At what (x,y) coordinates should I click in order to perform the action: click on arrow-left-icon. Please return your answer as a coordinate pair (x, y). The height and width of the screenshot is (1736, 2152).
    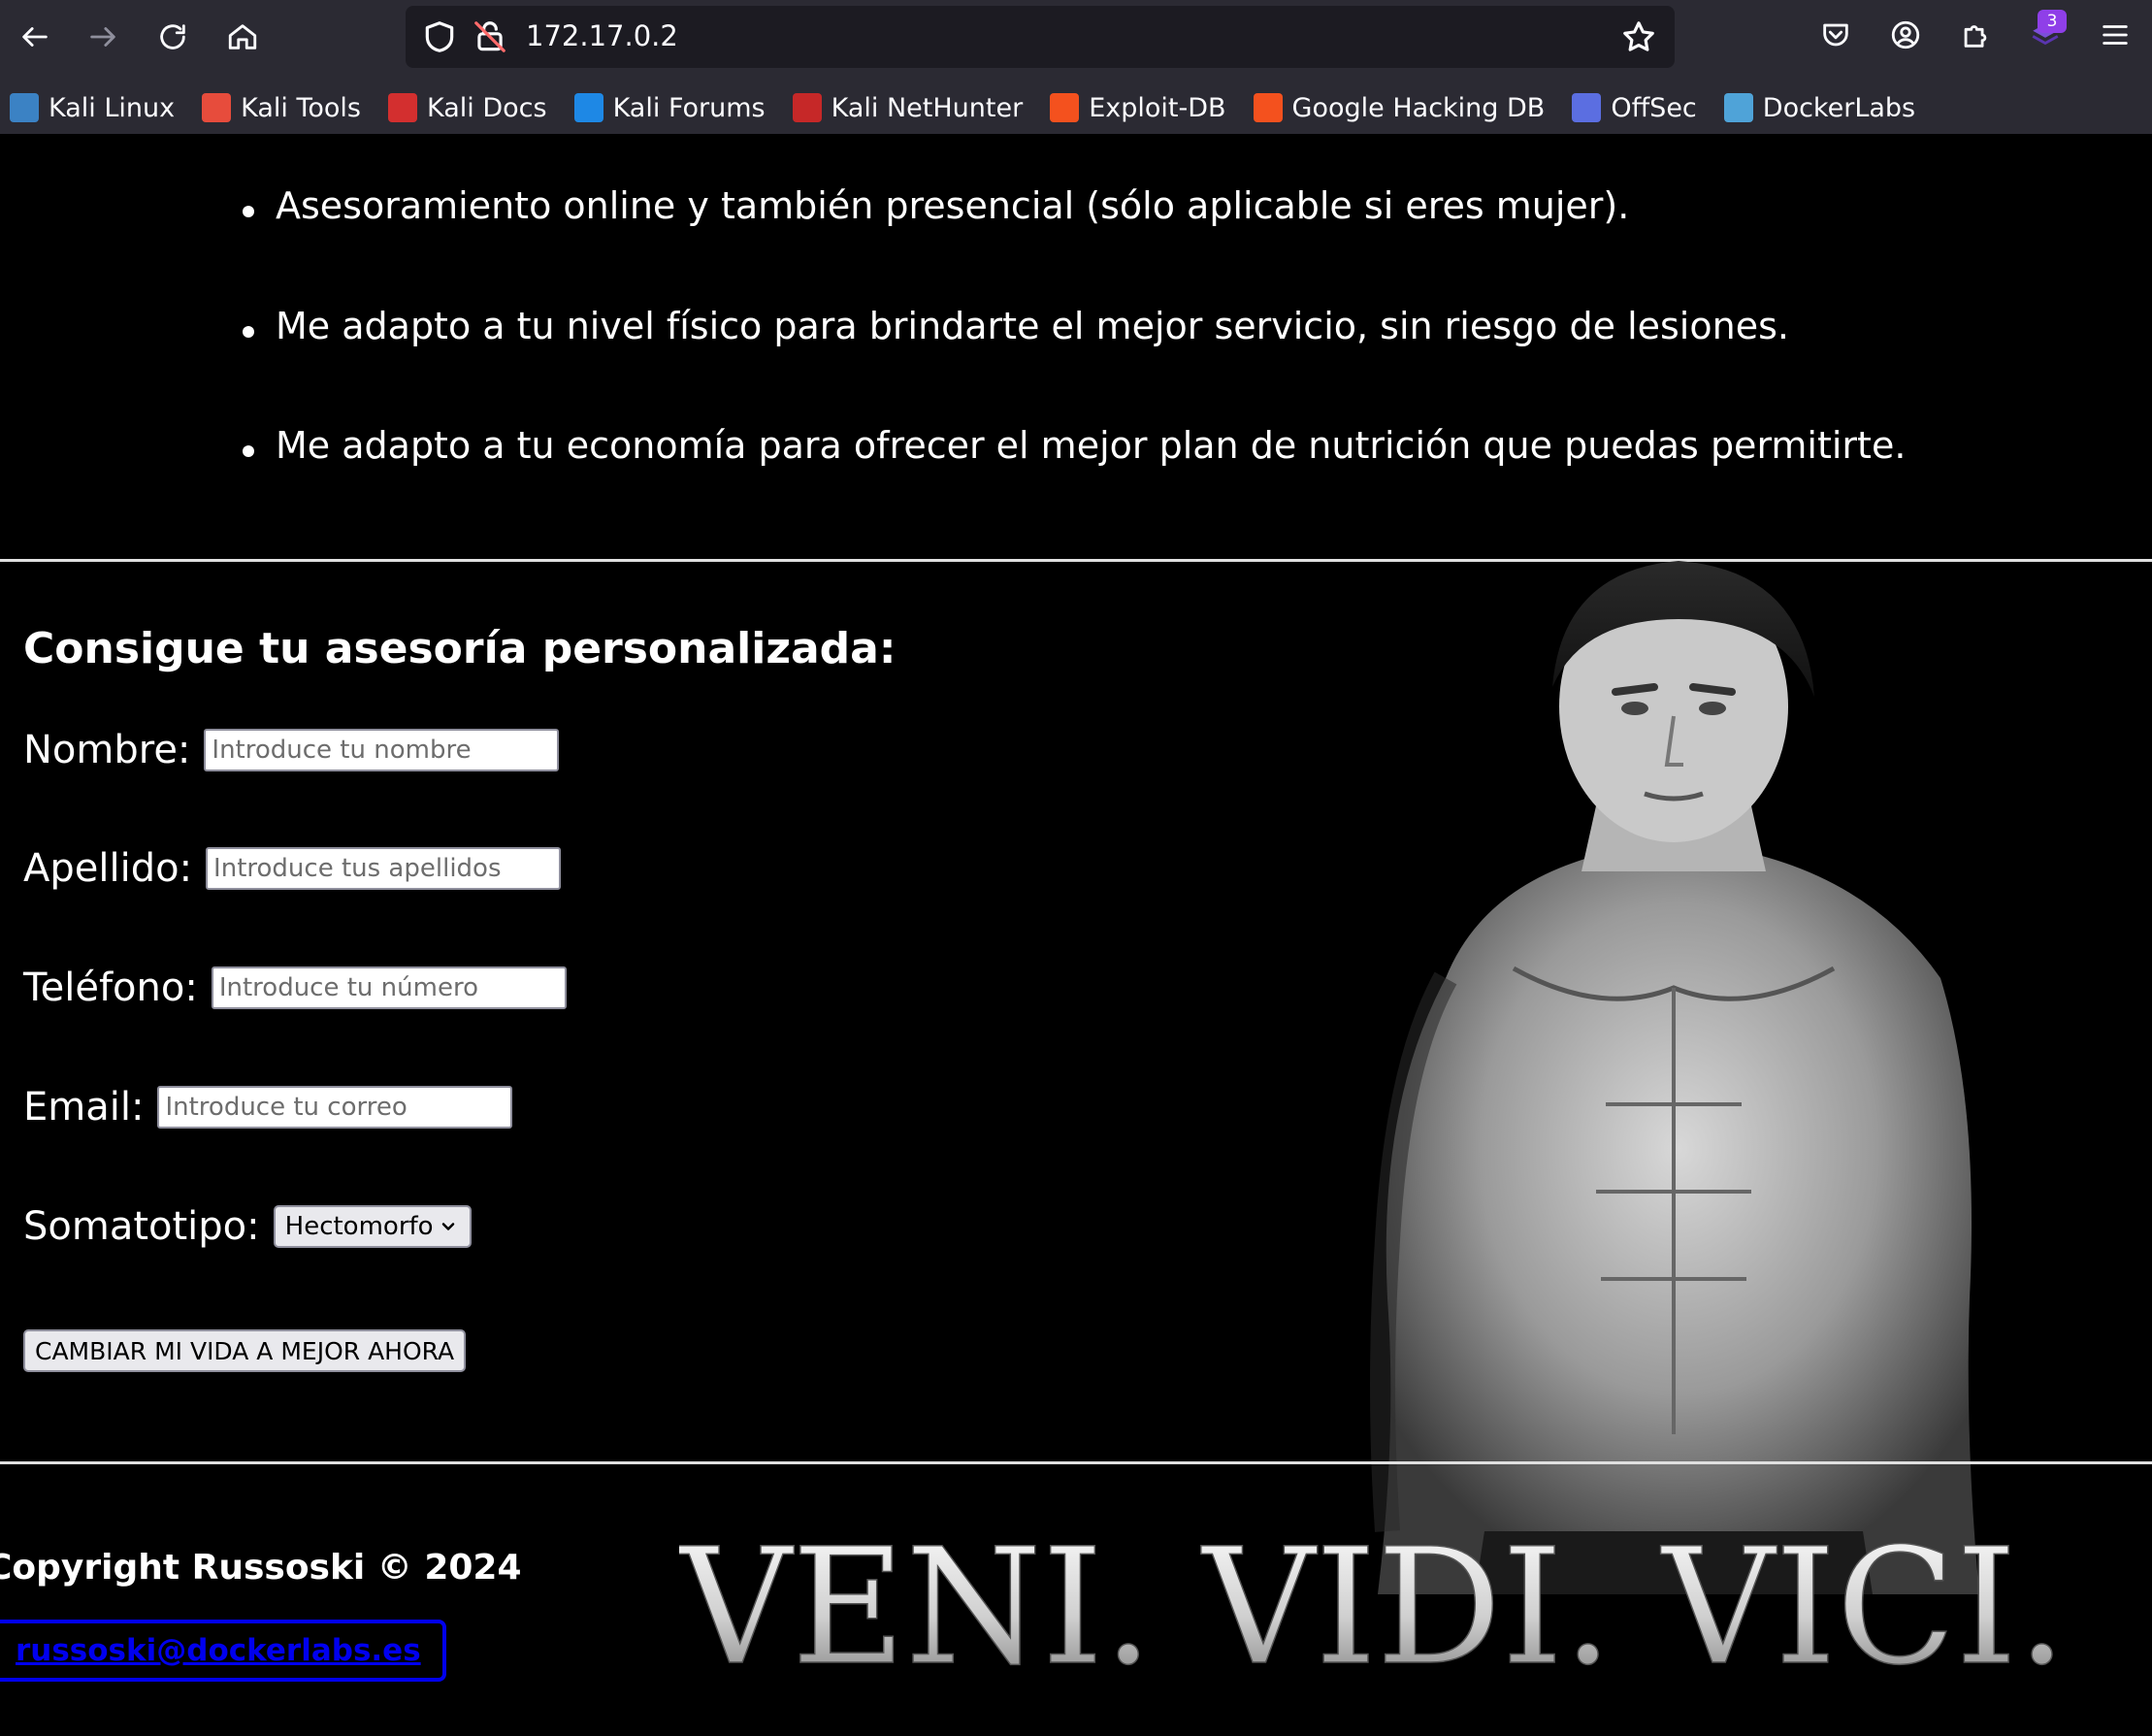
    Looking at the image, I should click on (35, 37).